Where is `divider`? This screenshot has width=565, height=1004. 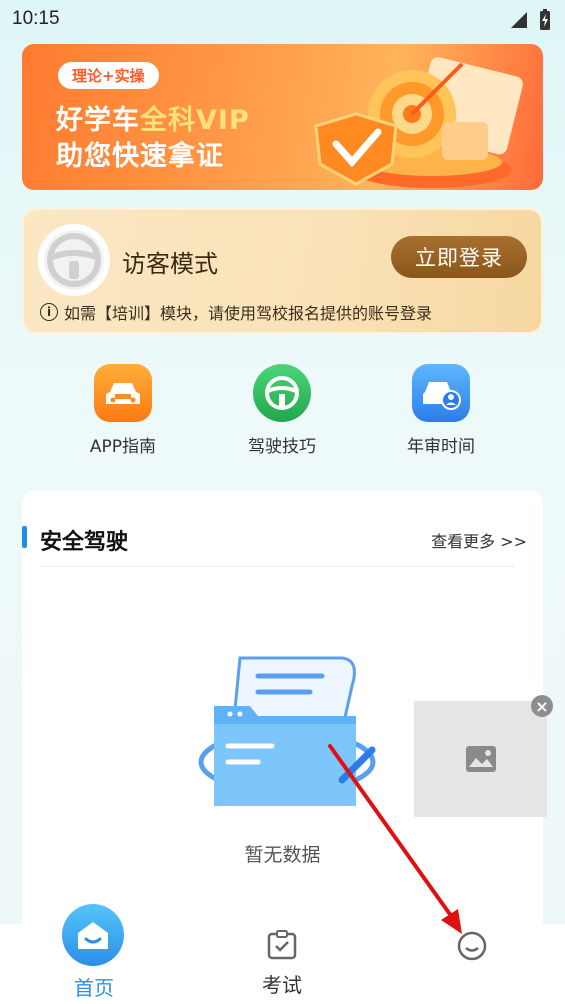 divider is located at coordinates (277, 566).